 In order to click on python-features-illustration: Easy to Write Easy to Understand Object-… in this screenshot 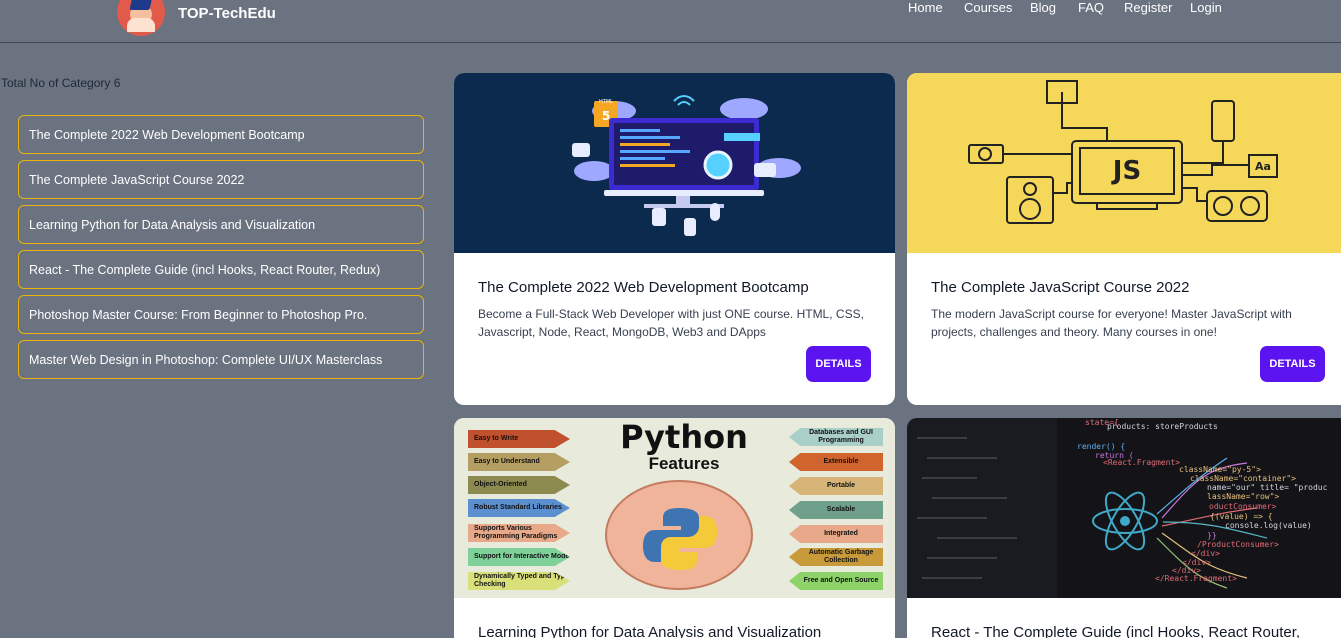, I will do `click(674, 508)`.